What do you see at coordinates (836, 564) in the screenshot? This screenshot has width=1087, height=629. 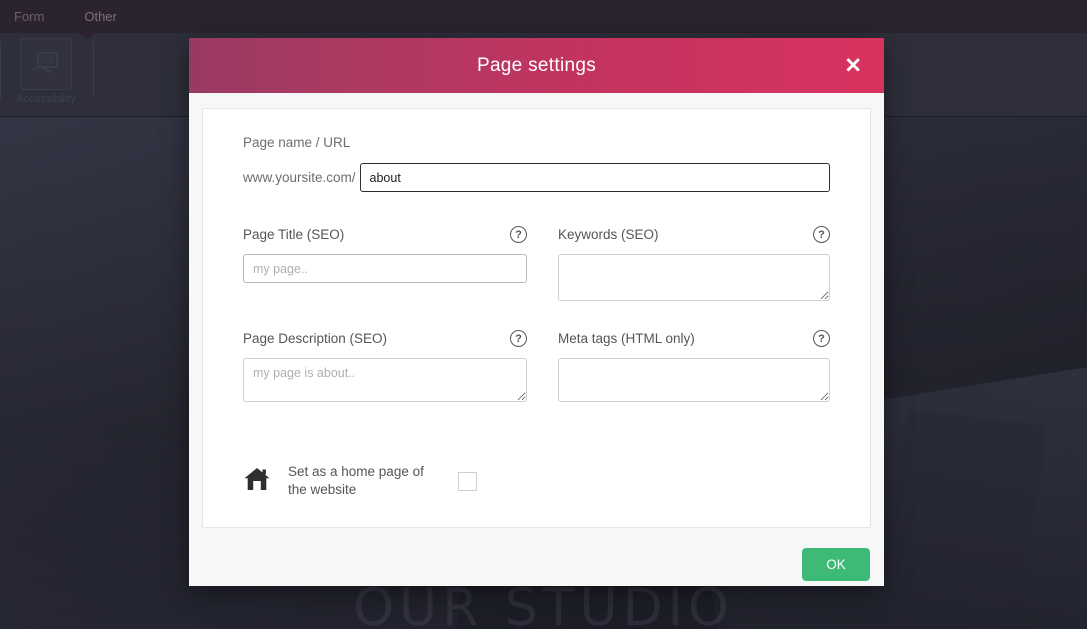 I see `ok-button: OK` at bounding box center [836, 564].